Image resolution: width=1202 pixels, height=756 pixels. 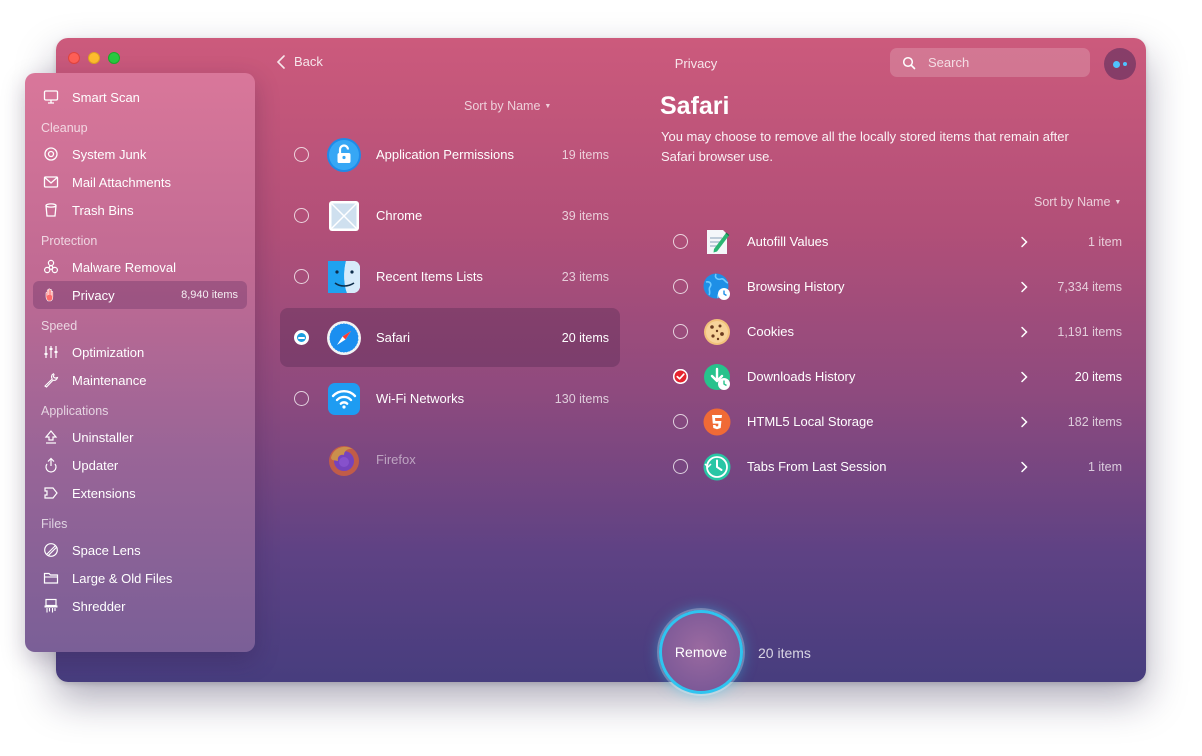 What do you see at coordinates (140, 493) in the screenshot?
I see `sidebar-item-extensions: Extensions` at bounding box center [140, 493].